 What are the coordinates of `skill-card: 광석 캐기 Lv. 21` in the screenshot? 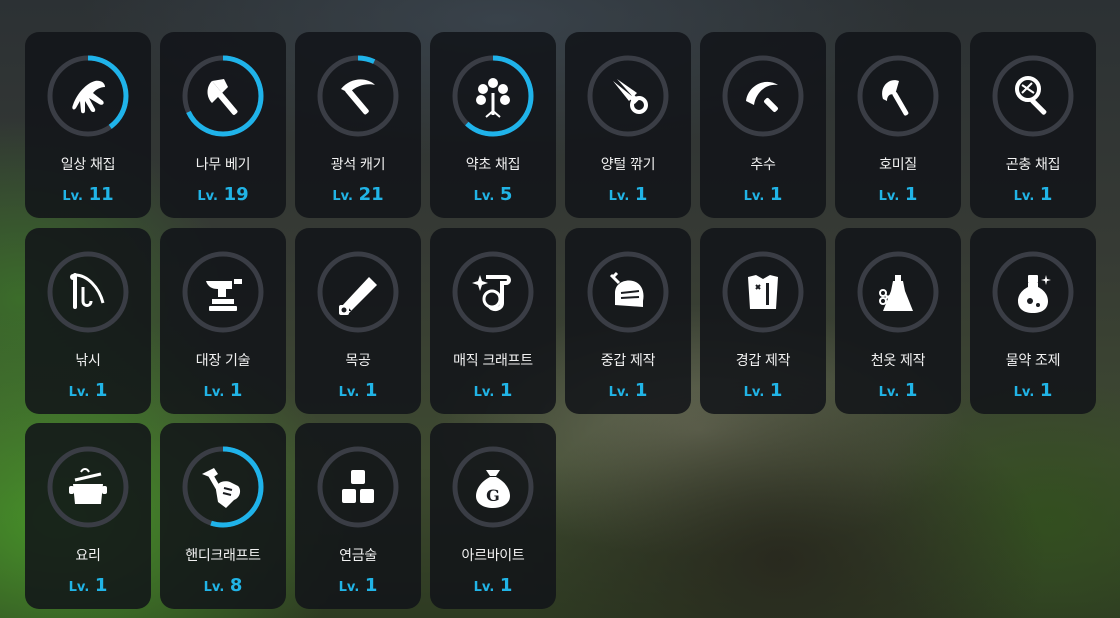 It's located at (358, 125).